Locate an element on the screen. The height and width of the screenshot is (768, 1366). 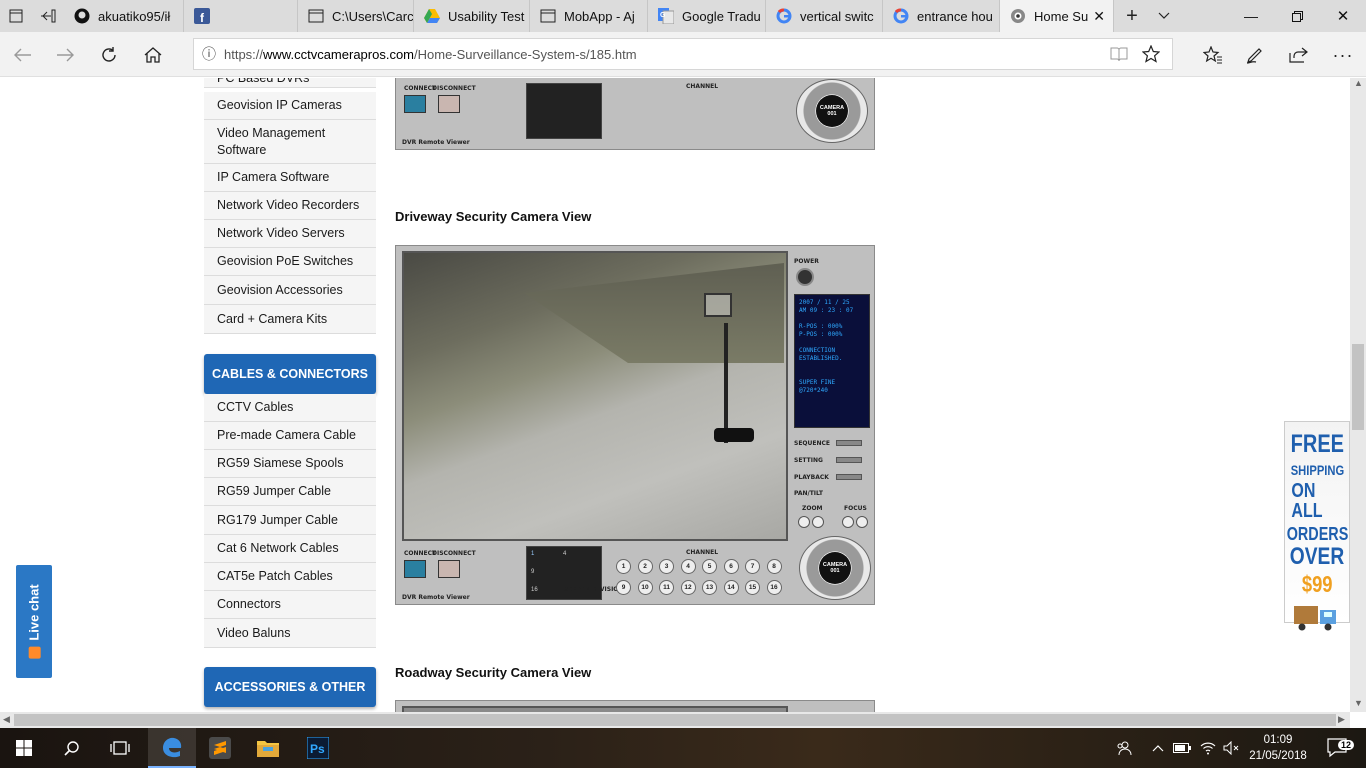
sidebar-item-rg59-spools: RG59 Siamese Spools is located at coordinates (290, 464).